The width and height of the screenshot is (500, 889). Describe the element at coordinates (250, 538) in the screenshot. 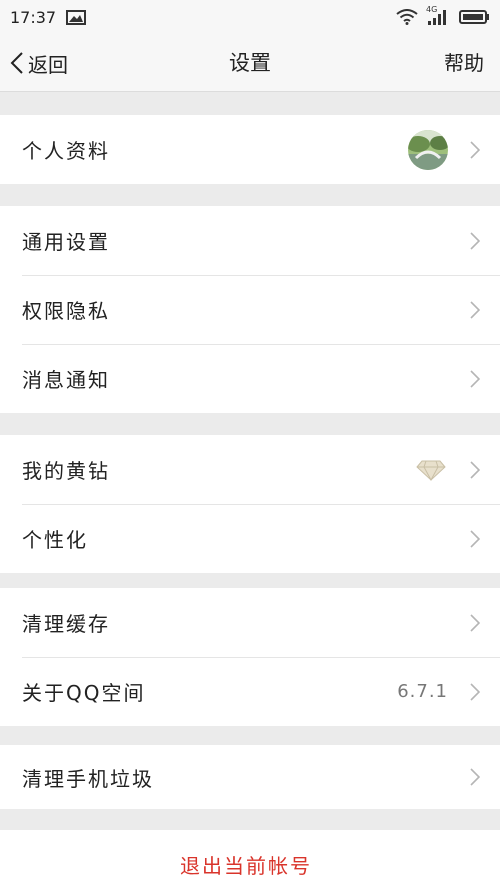

I see `personalization-row: 个性化` at that location.